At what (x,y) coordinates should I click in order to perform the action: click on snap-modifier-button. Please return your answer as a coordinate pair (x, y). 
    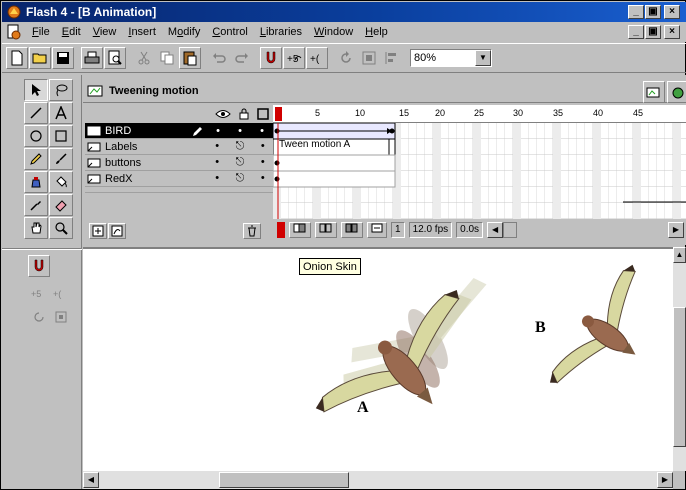
    Looking at the image, I should click on (39, 266).